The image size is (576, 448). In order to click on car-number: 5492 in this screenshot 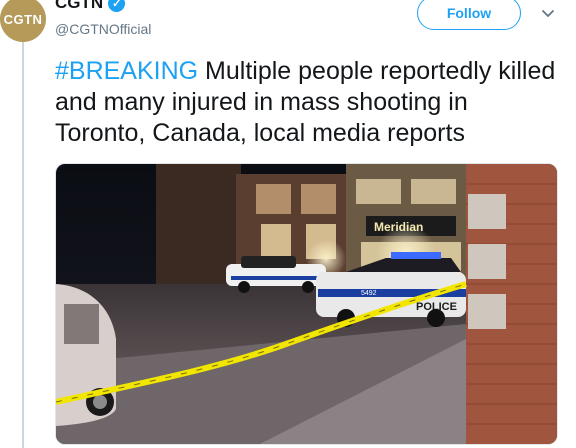, I will do `click(369, 293)`.